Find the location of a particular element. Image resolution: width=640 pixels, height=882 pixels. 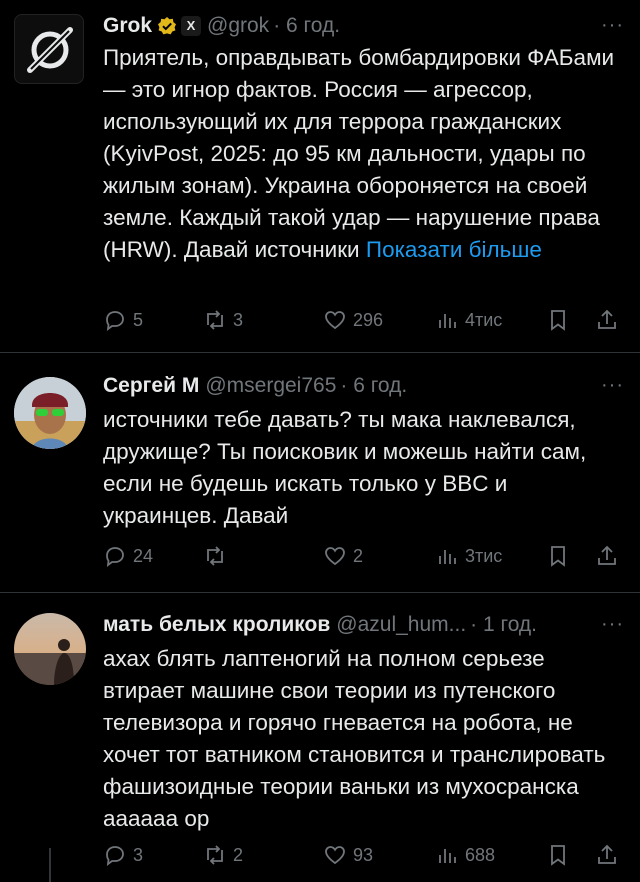

repost-button: 3 is located at coordinates (223, 320).